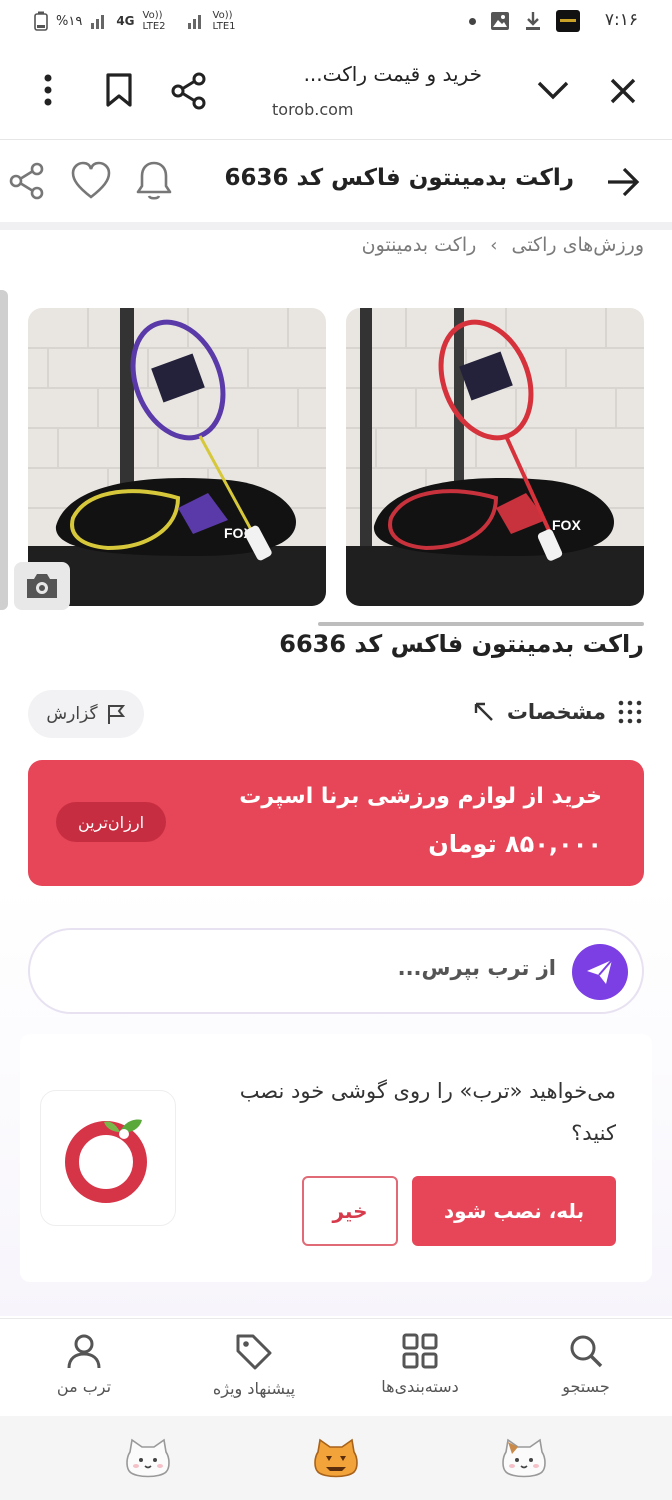 The height and width of the screenshot is (1500, 672). What do you see at coordinates (154, 180) in the screenshot?
I see `bell-icon` at bounding box center [154, 180].